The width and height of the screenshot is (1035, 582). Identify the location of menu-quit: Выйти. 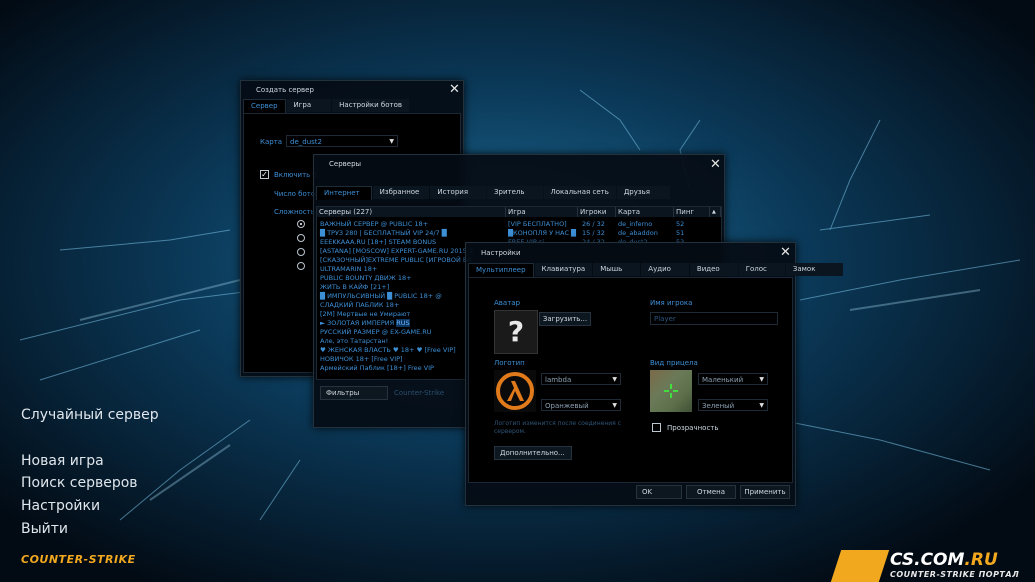
(44, 529).